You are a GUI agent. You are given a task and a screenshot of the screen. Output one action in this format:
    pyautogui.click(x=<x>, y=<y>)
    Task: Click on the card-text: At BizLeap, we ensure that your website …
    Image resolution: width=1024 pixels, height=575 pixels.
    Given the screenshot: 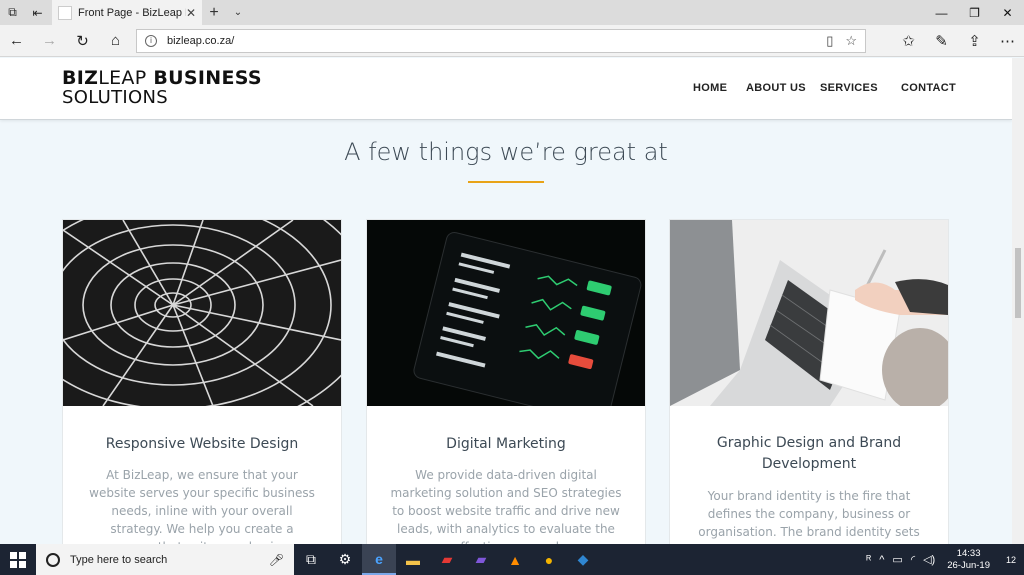 What is the action you would take?
    pyautogui.click(x=202, y=506)
    